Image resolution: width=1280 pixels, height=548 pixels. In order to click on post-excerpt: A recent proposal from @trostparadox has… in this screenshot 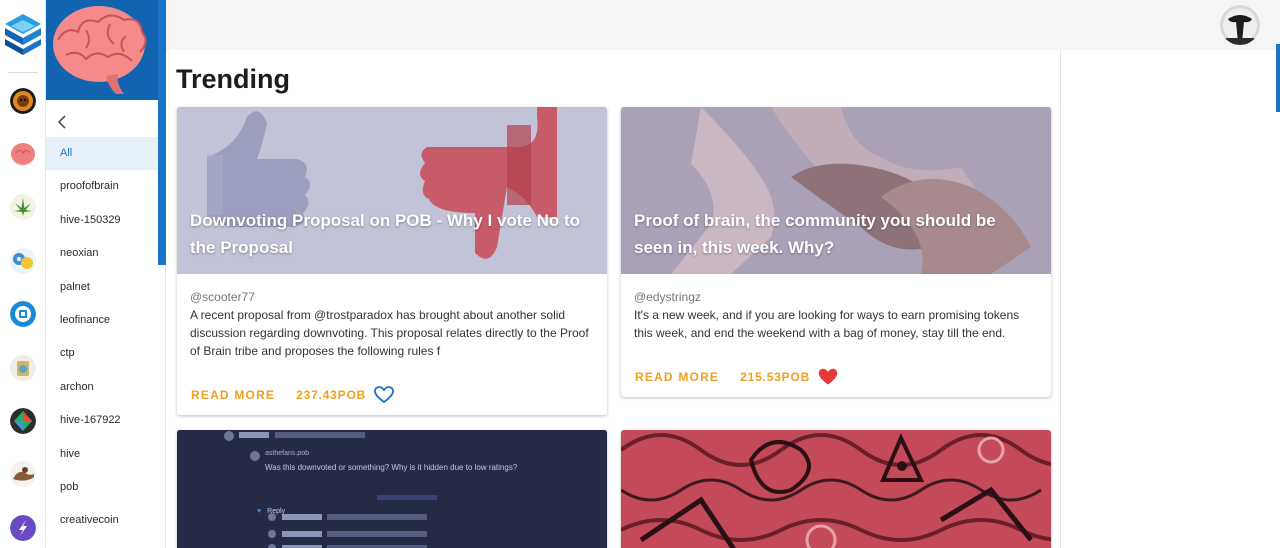, I will do `click(389, 333)`.